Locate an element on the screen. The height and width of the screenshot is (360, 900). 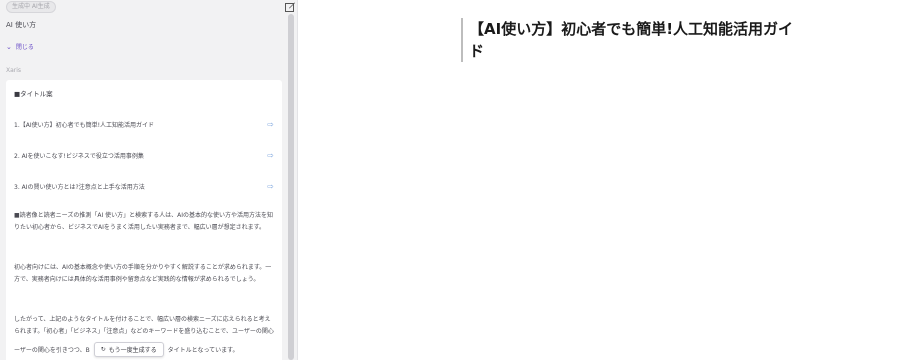
title-suggestion-3: 3. AIの賢い使い方とは?注意点と上手な活用方法 ⇨ is located at coordinates (144, 186).